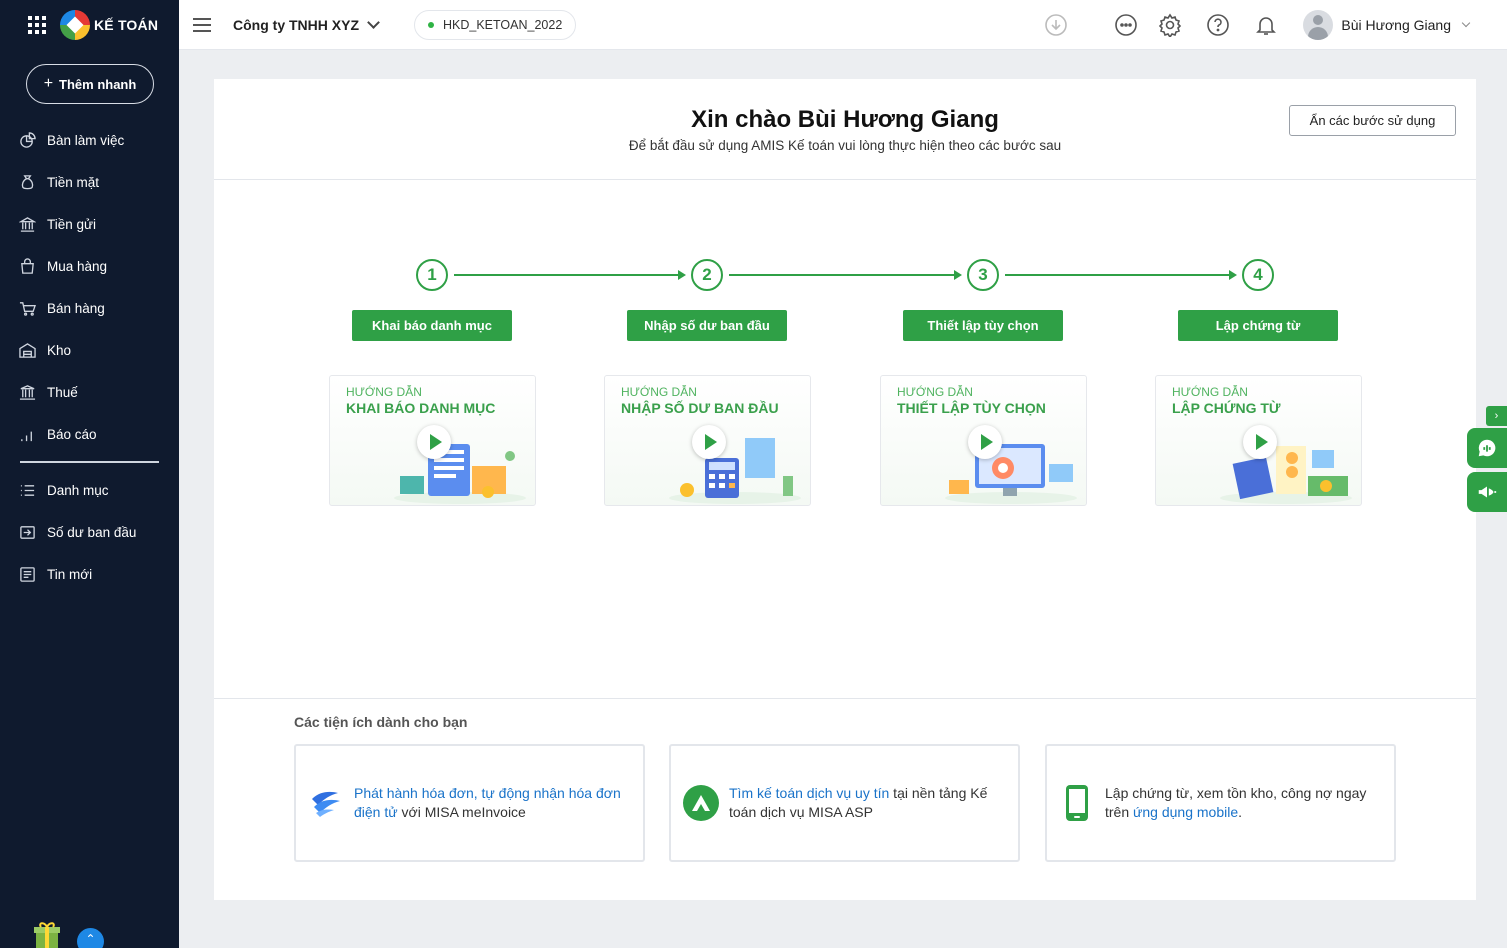 Image resolution: width=1507 pixels, height=948 pixels. Describe the element at coordinates (76, 308) in the screenshot. I see `sidebar-item-label: Bán hàng` at that location.